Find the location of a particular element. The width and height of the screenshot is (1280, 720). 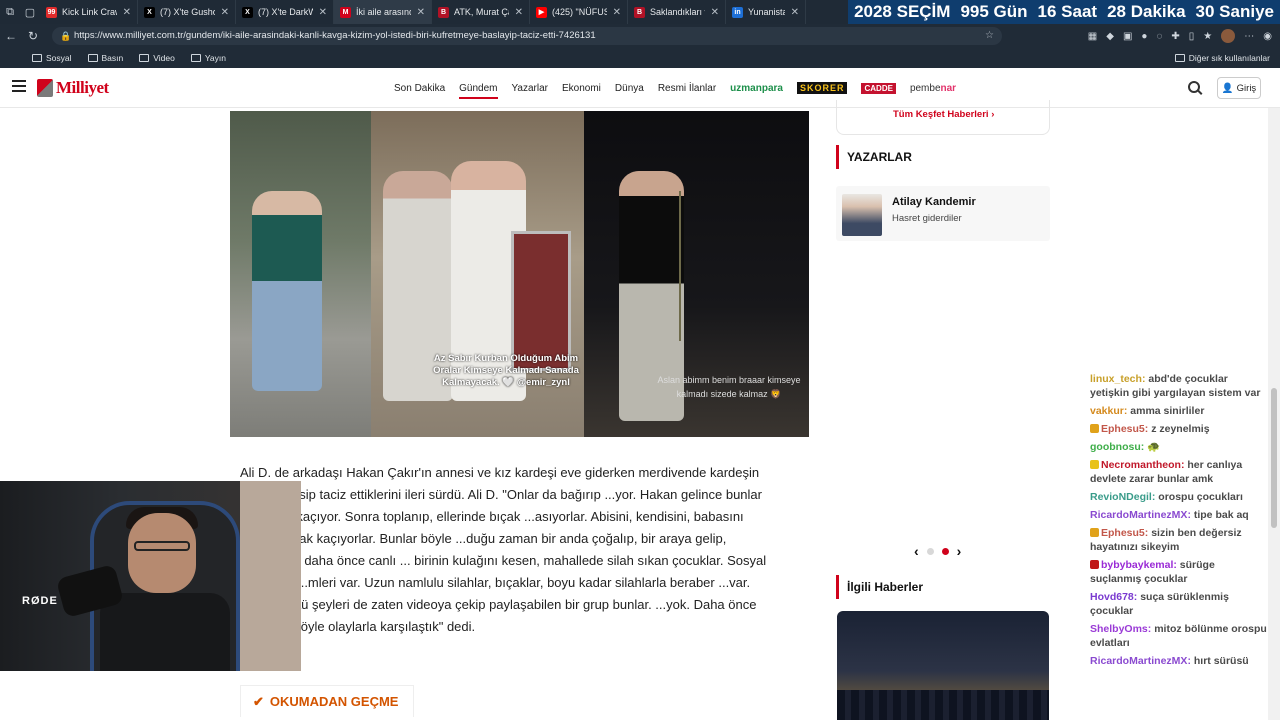

tab-favicon-icon: M is located at coordinates (345, 12).